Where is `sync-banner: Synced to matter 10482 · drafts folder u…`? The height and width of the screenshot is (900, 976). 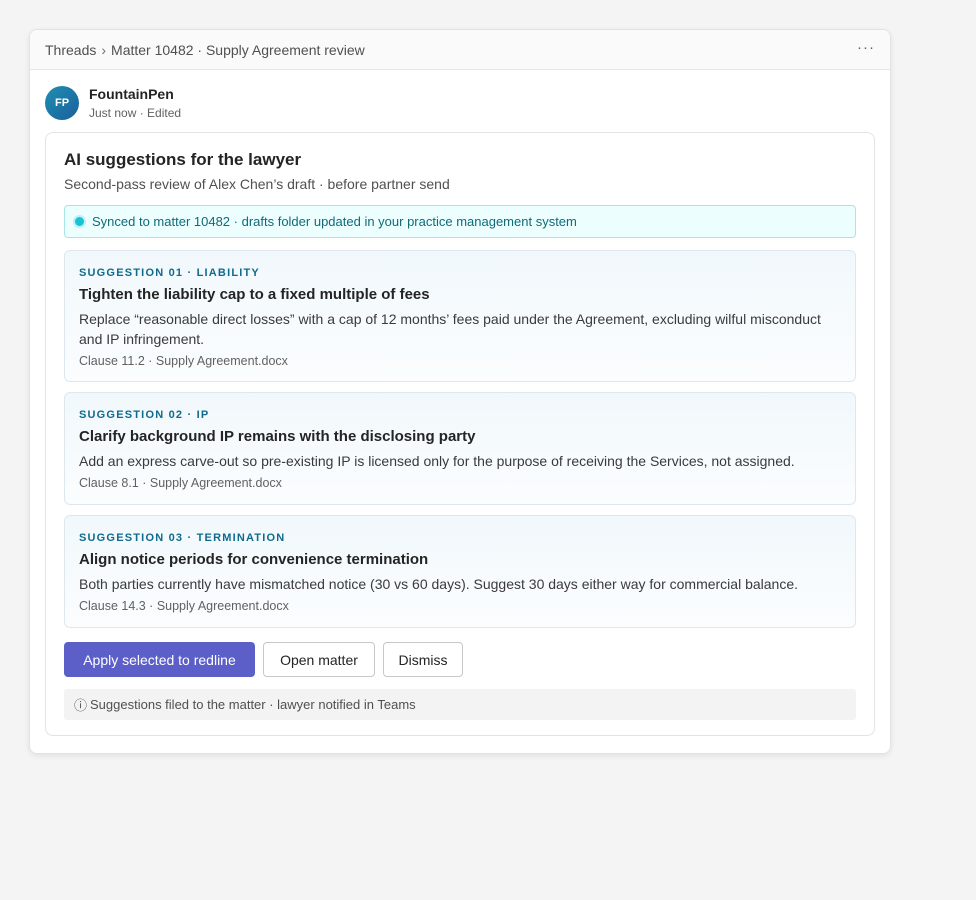
sync-banner: Synced to matter 10482 · drafts folder u… is located at coordinates (460, 221).